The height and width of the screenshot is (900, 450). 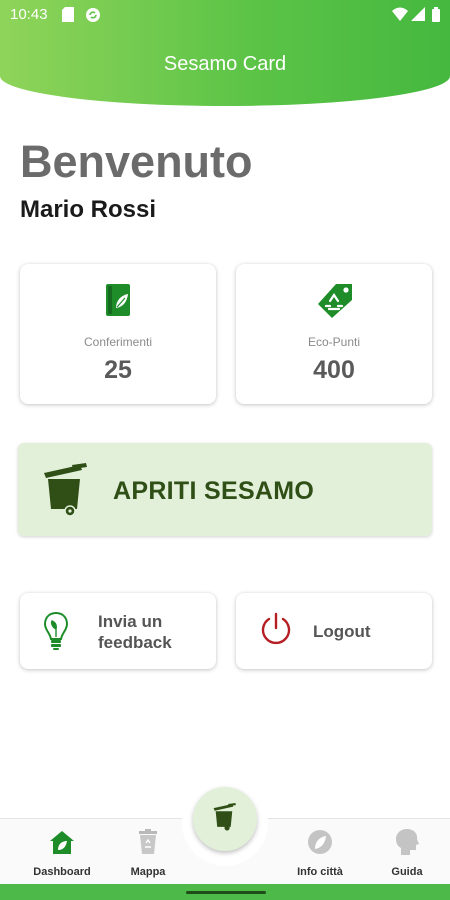 I want to click on home-leaf-icon, so click(x=62, y=842).